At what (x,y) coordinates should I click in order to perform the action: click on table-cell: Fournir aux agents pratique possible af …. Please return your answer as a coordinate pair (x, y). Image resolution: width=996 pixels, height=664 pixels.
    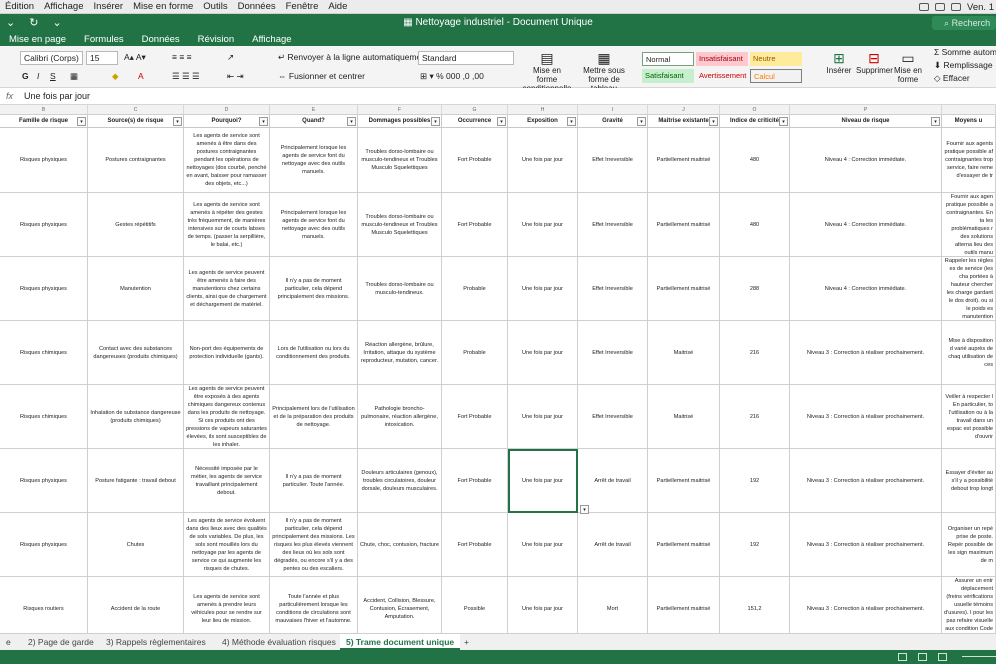
    Looking at the image, I should click on (969, 160).